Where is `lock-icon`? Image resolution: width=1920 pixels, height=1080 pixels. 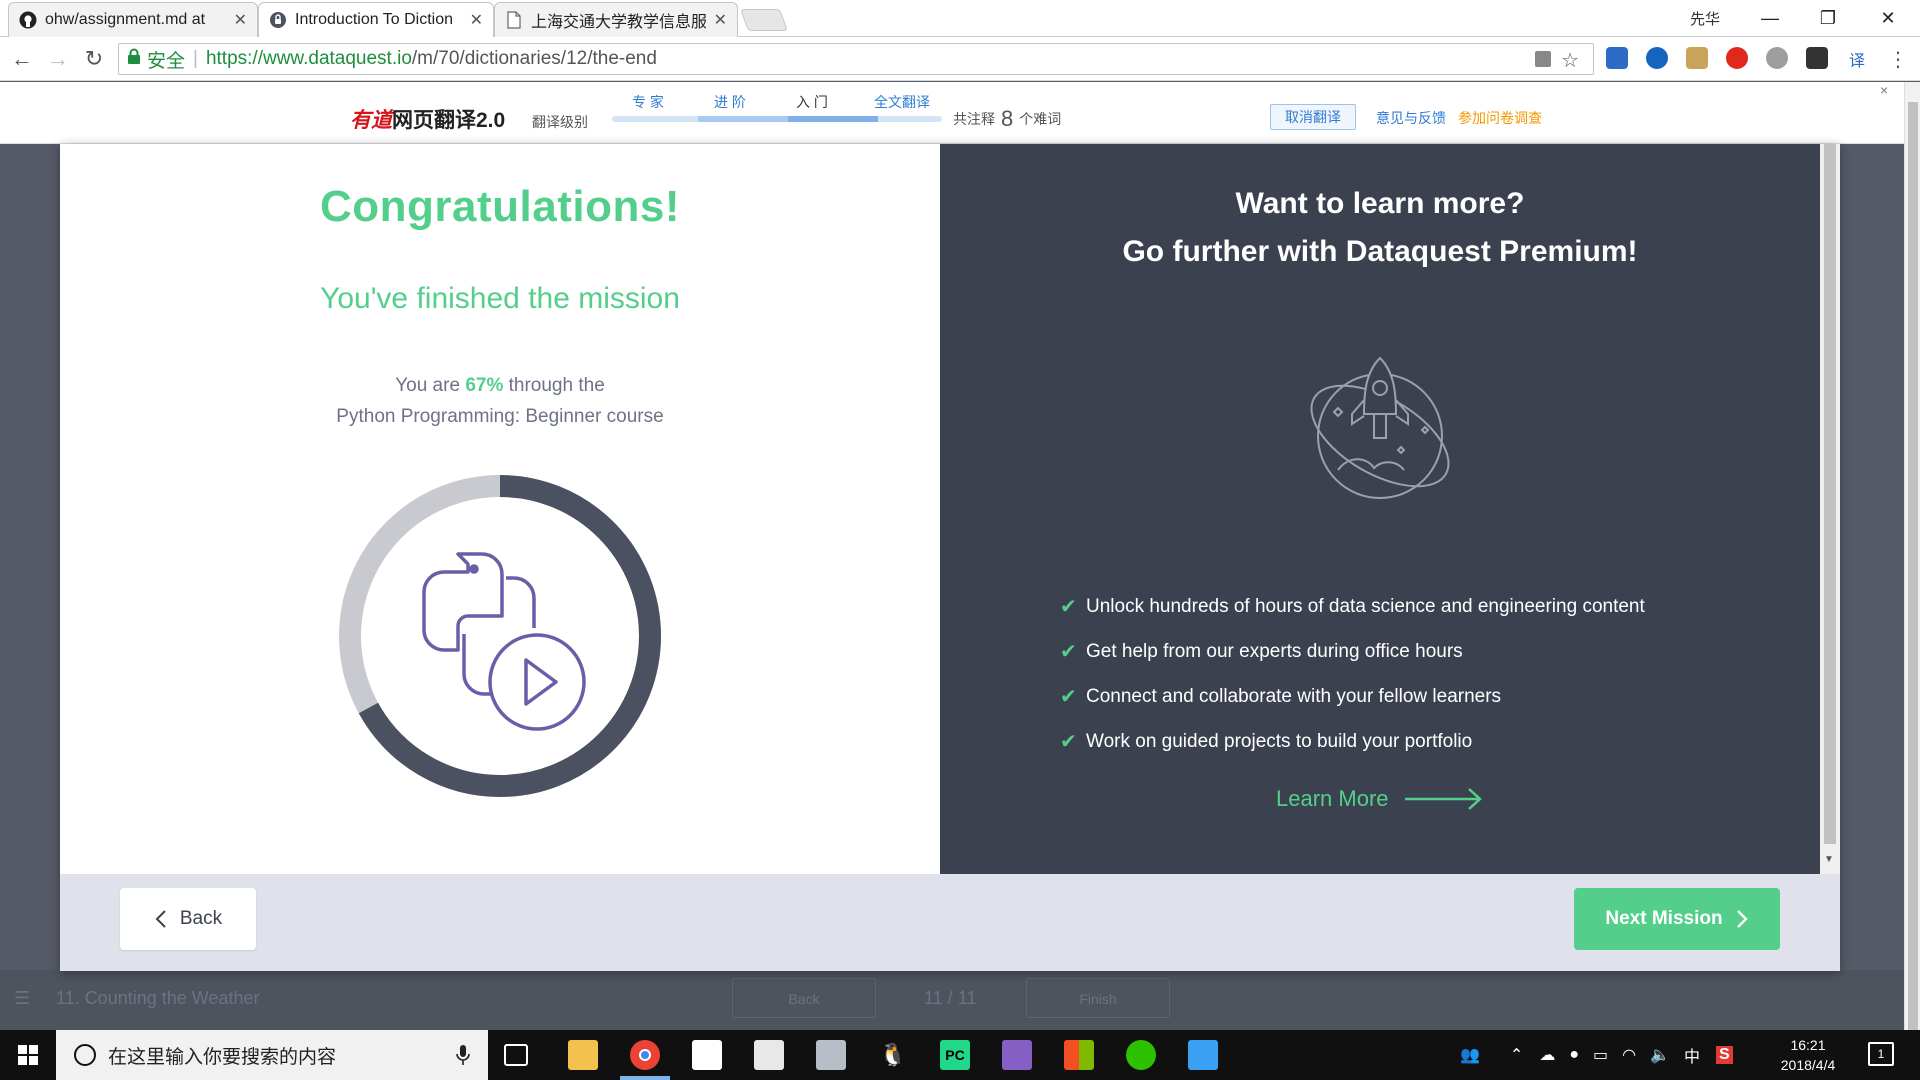 lock-icon is located at coordinates (134, 59).